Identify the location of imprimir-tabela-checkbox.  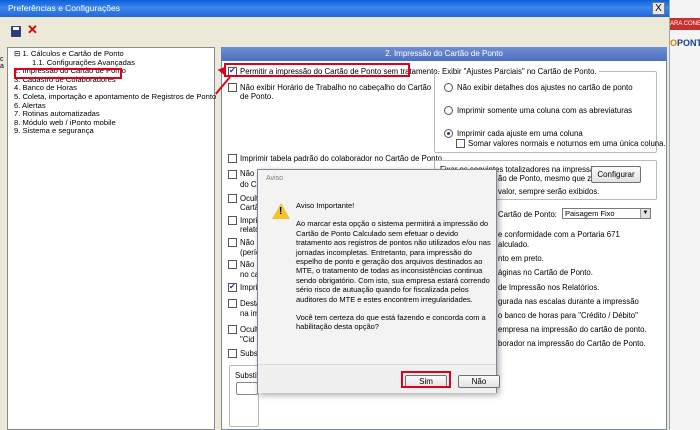
(232, 158).